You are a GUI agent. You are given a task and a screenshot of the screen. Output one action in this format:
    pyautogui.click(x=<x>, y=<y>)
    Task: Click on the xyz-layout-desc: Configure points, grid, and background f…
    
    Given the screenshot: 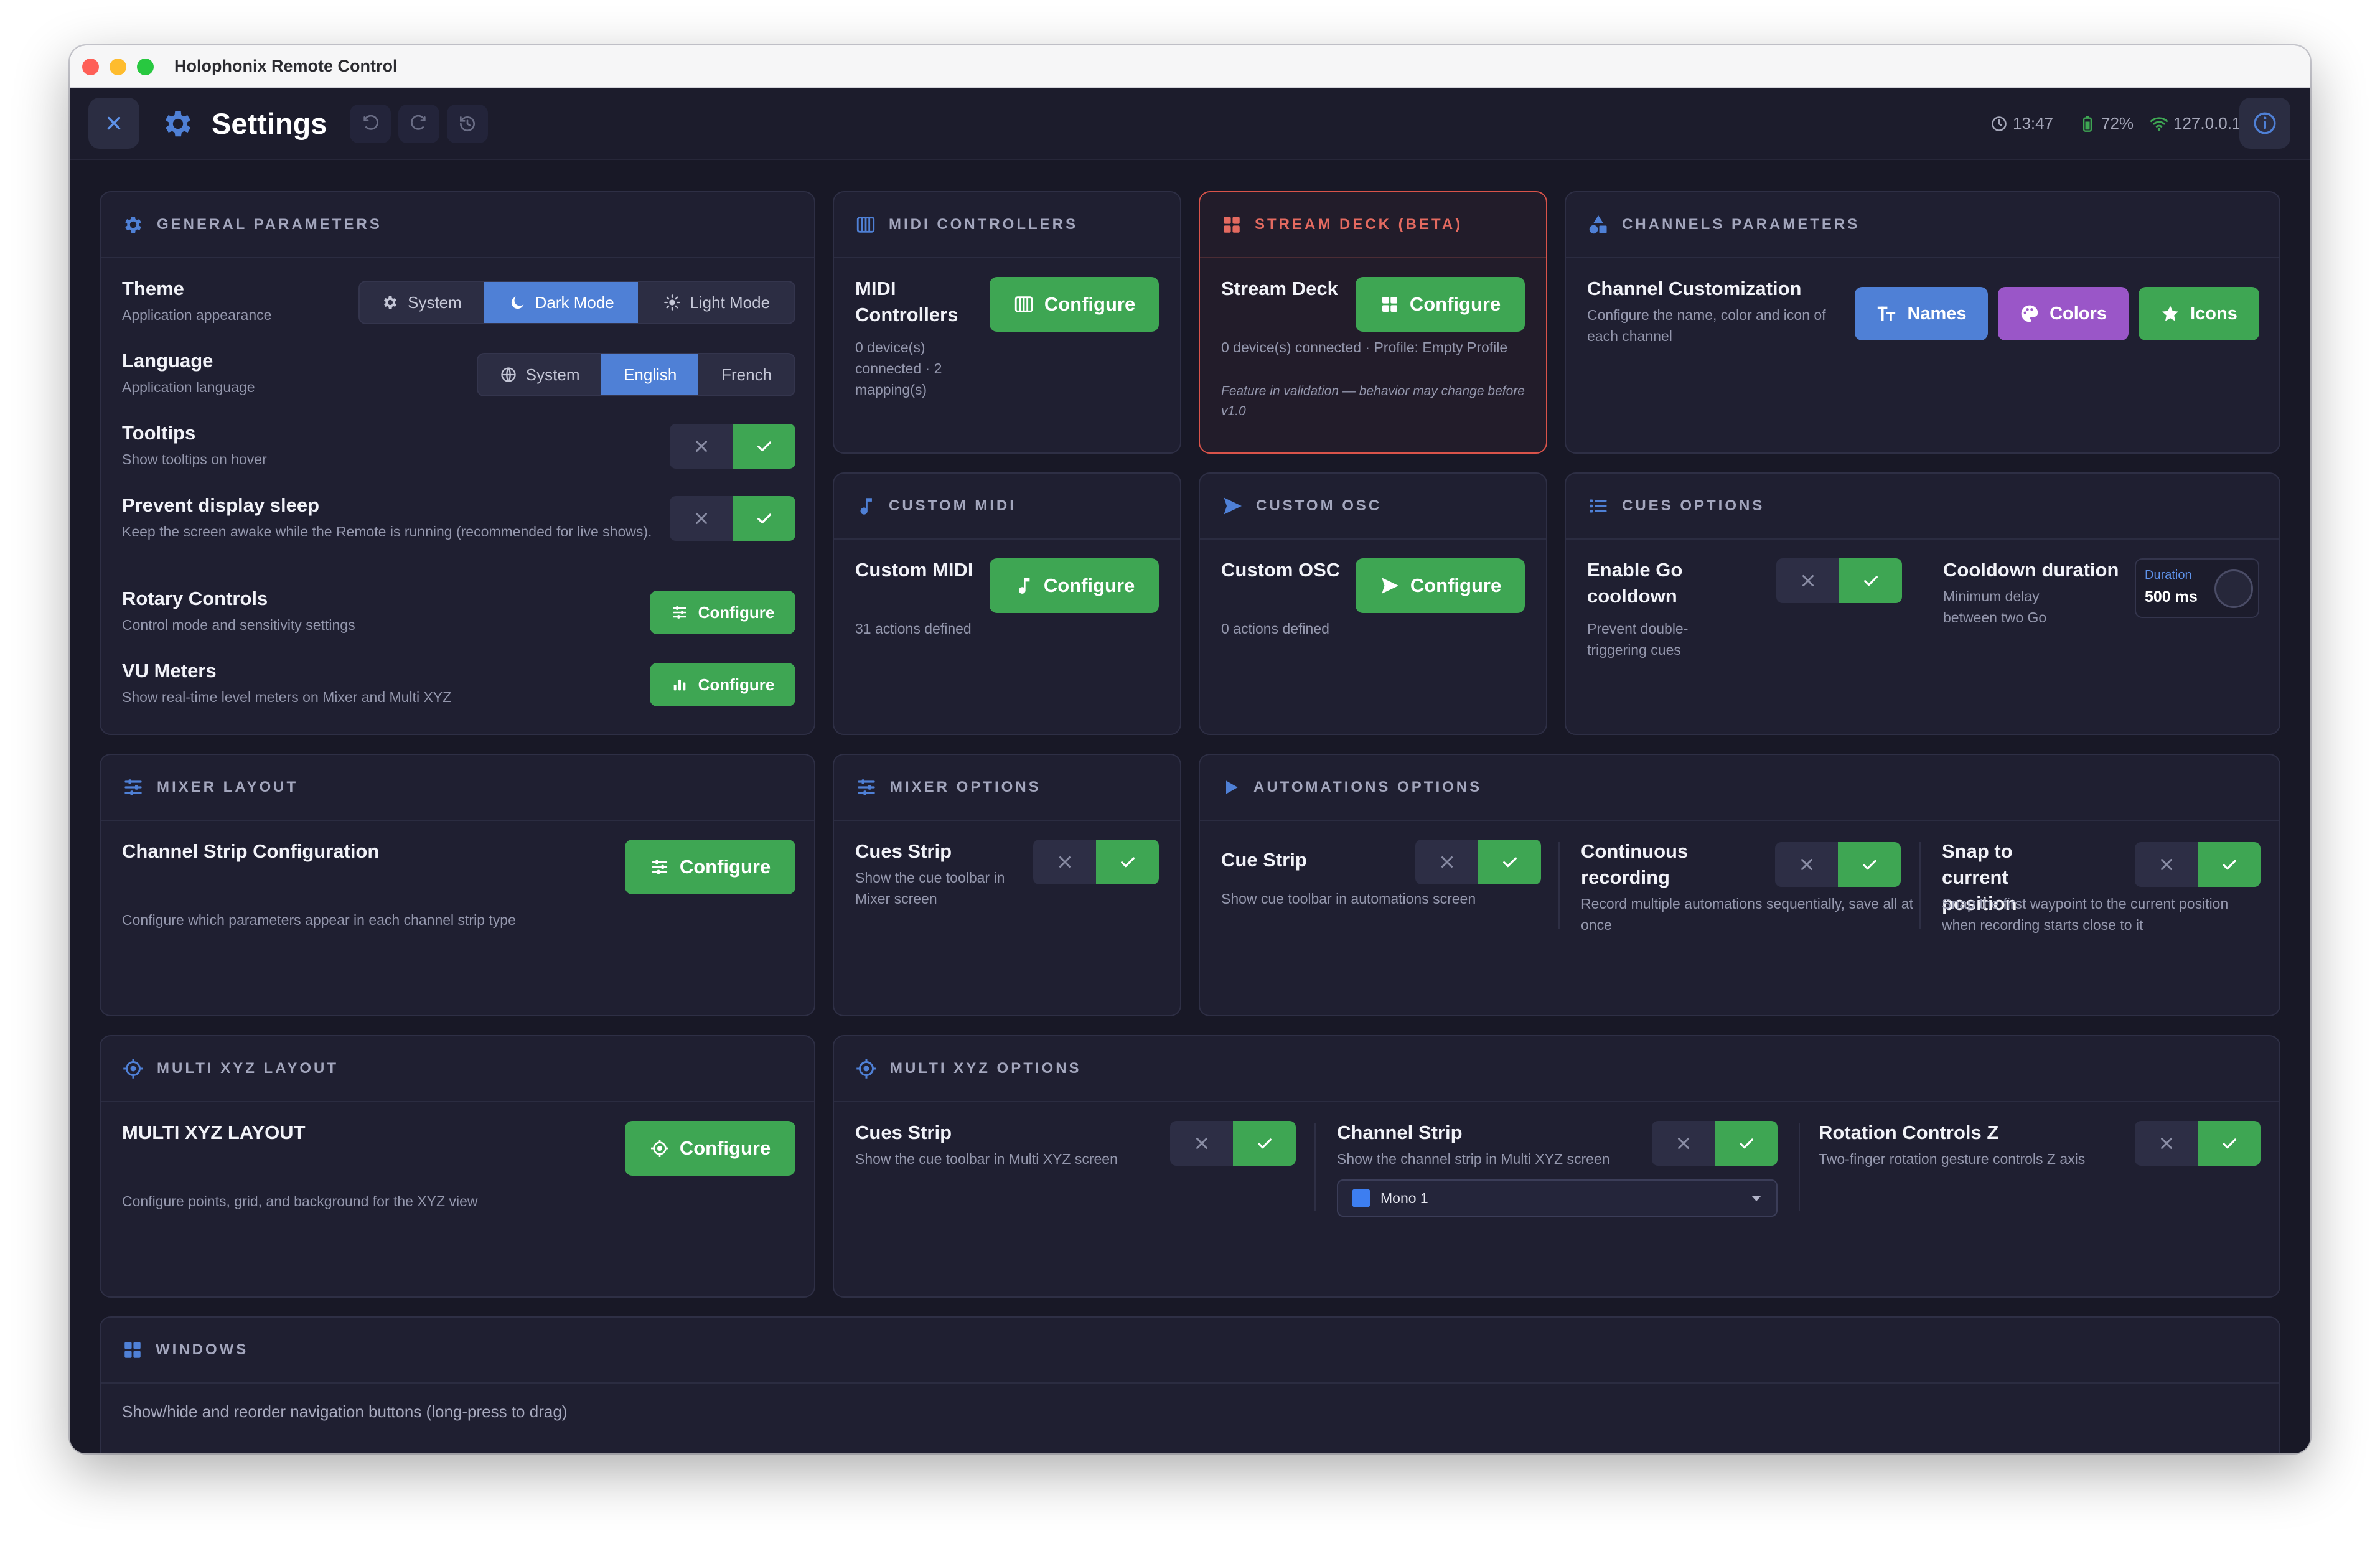 What is the action you would take?
    pyautogui.click(x=300, y=1201)
    